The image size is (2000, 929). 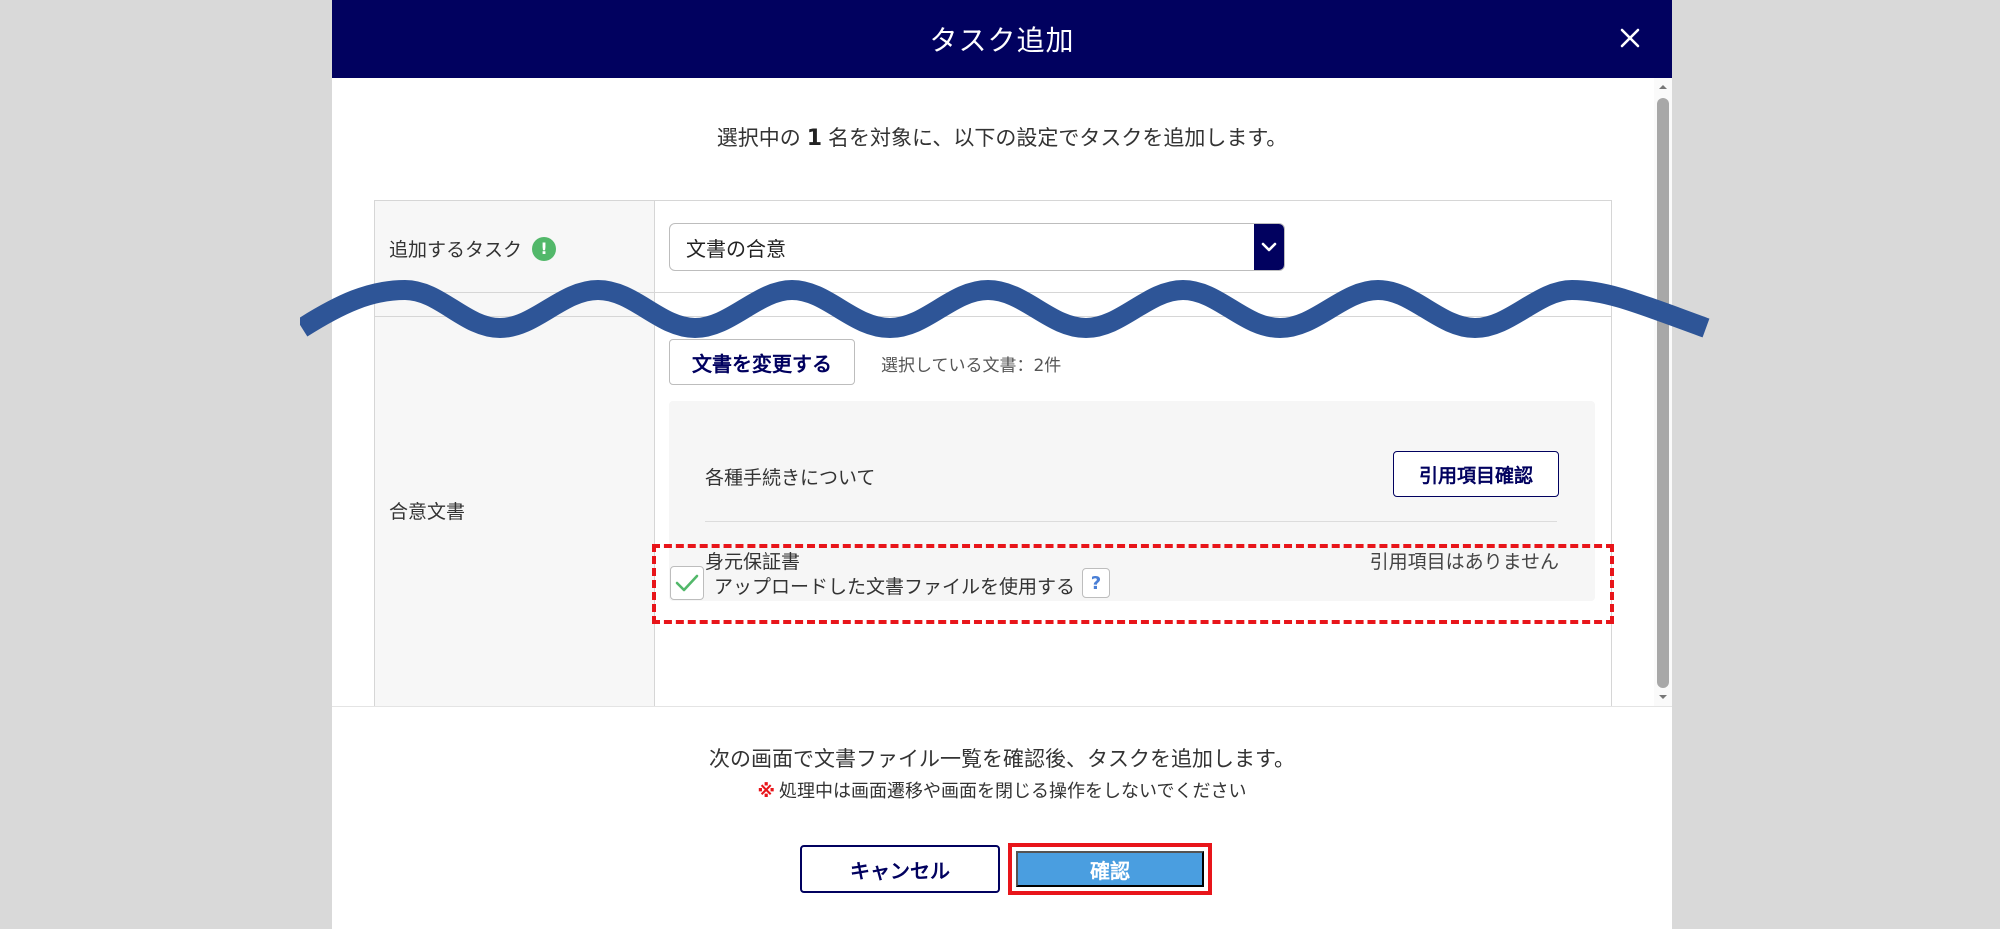 I want to click on check-quote-items-button: 引用項目確認, so click(x=1476, y=474).